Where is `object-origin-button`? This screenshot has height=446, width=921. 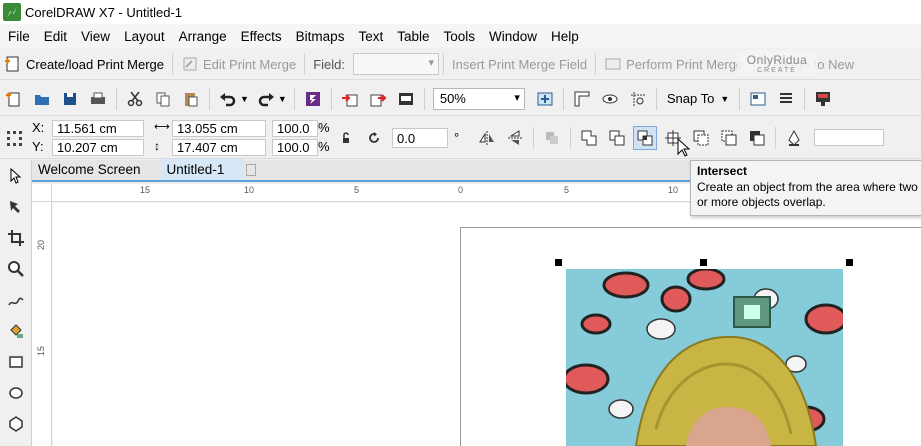 object-origin-button is located at coordinates (14, 138).